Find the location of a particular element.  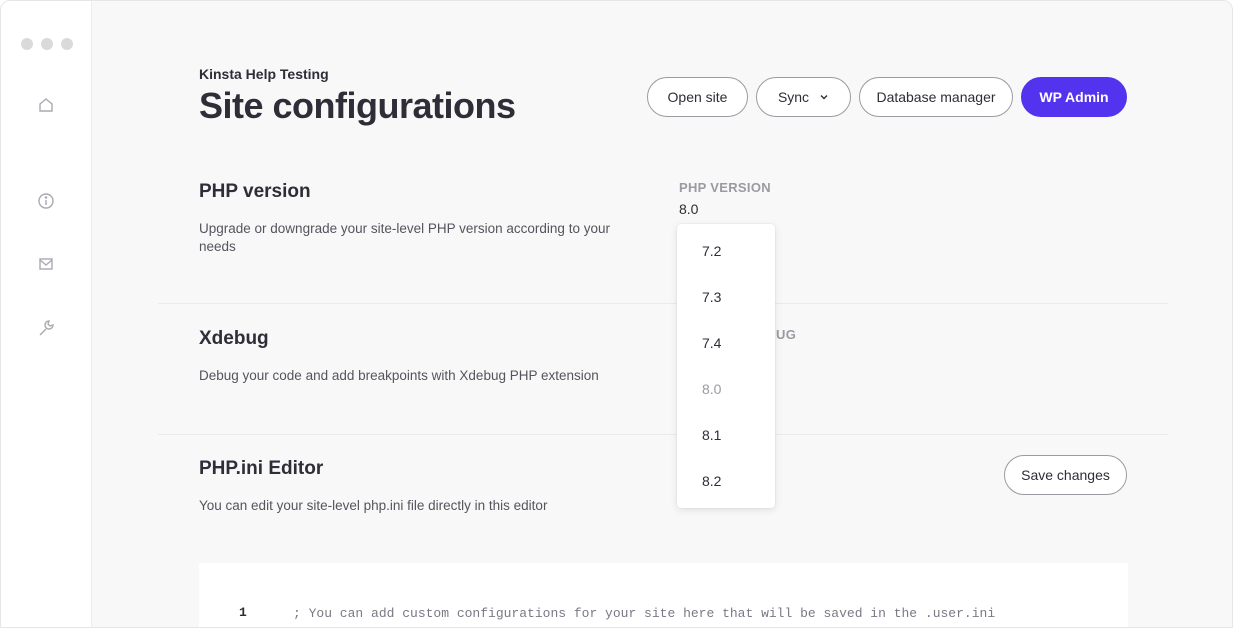

save-changes-label: Save changes is located at coordinates (1065, 475).